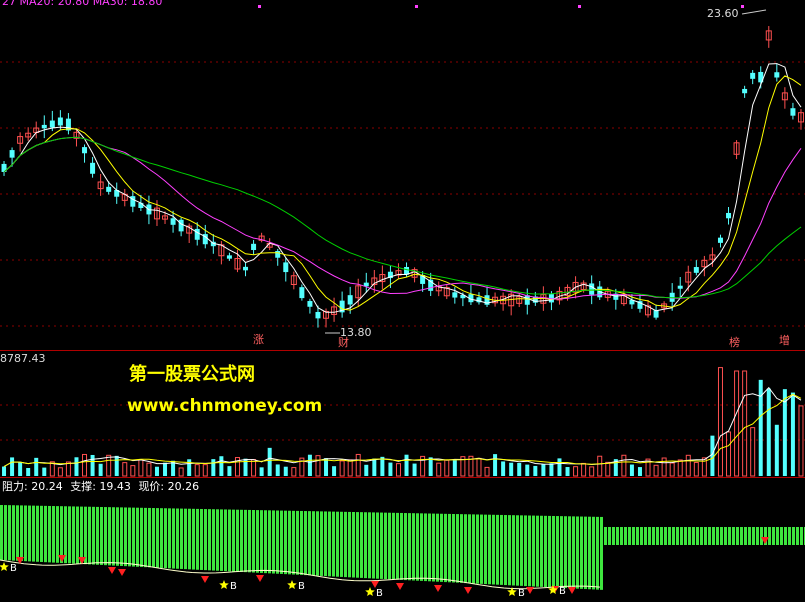 This screenshot has width=805, height=602. What do you see at coordinates (723, 13) in the screenshot?
I see `high-price-label: 23.60` at bounding box center [723, 13].